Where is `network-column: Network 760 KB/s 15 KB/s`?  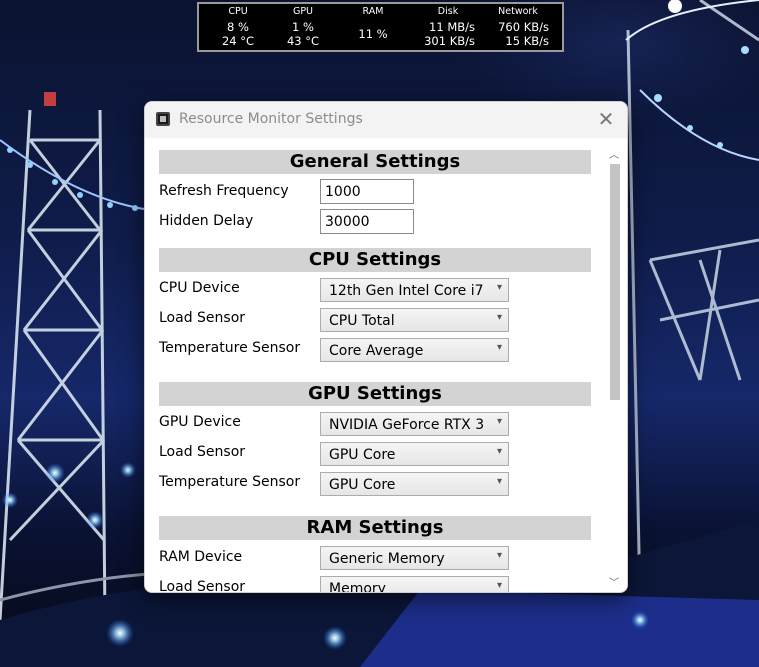
network-column: Network 760 KB/s 15 KB/s is located at coordinates (514, 27).